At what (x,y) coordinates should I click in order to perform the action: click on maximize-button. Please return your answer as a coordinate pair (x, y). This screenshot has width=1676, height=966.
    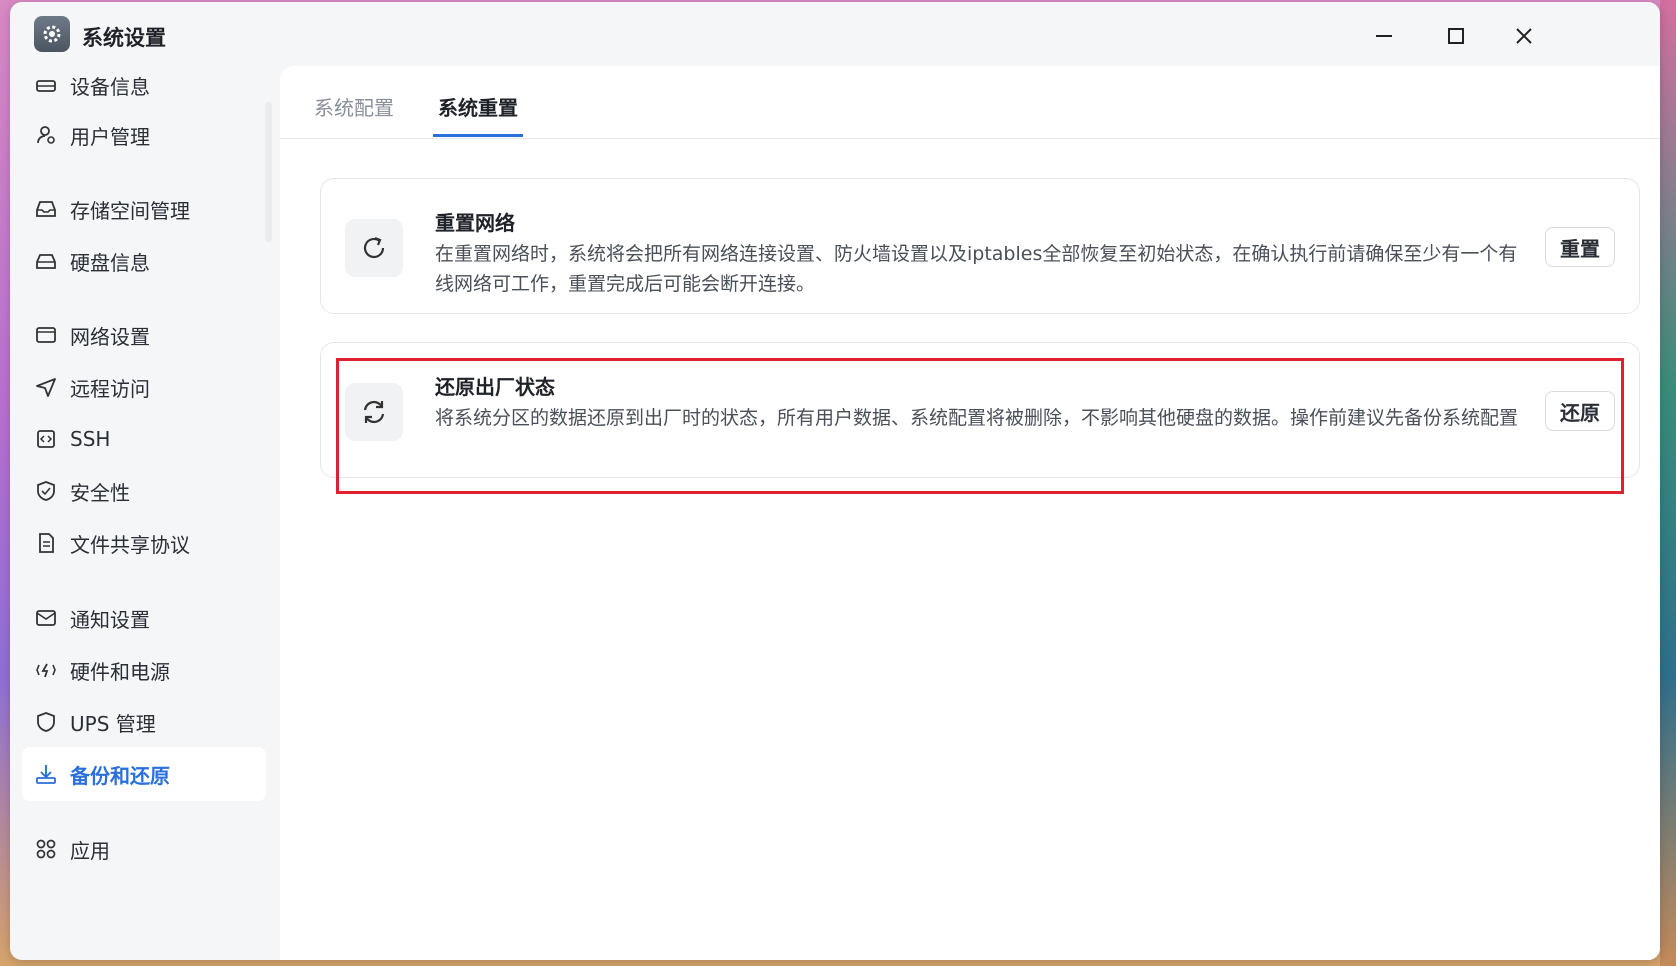
    Looking at the image, I should click on (1456, 36).